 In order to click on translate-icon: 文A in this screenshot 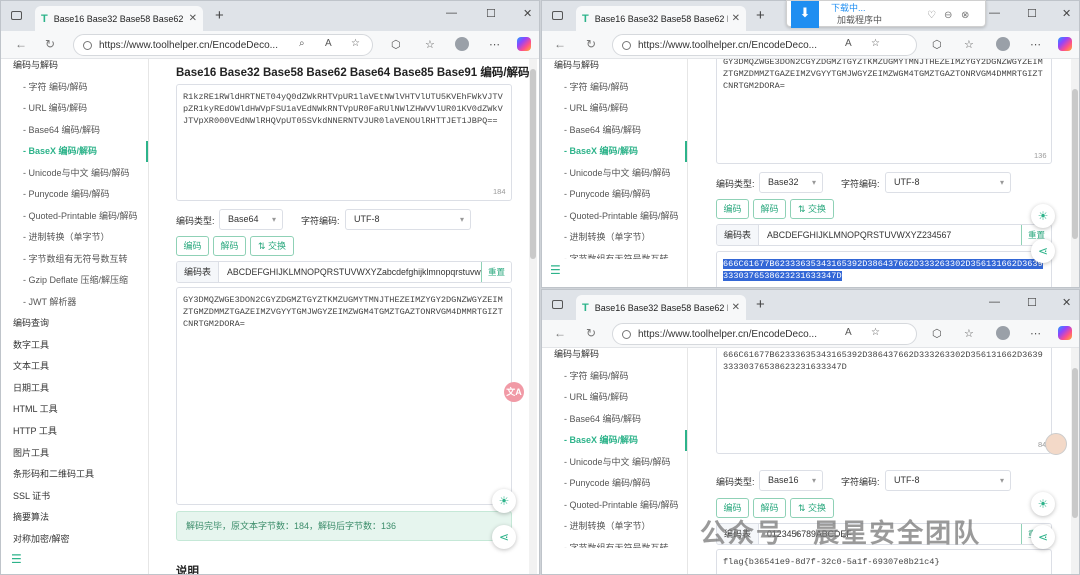, I will do `click(514, 392)`.